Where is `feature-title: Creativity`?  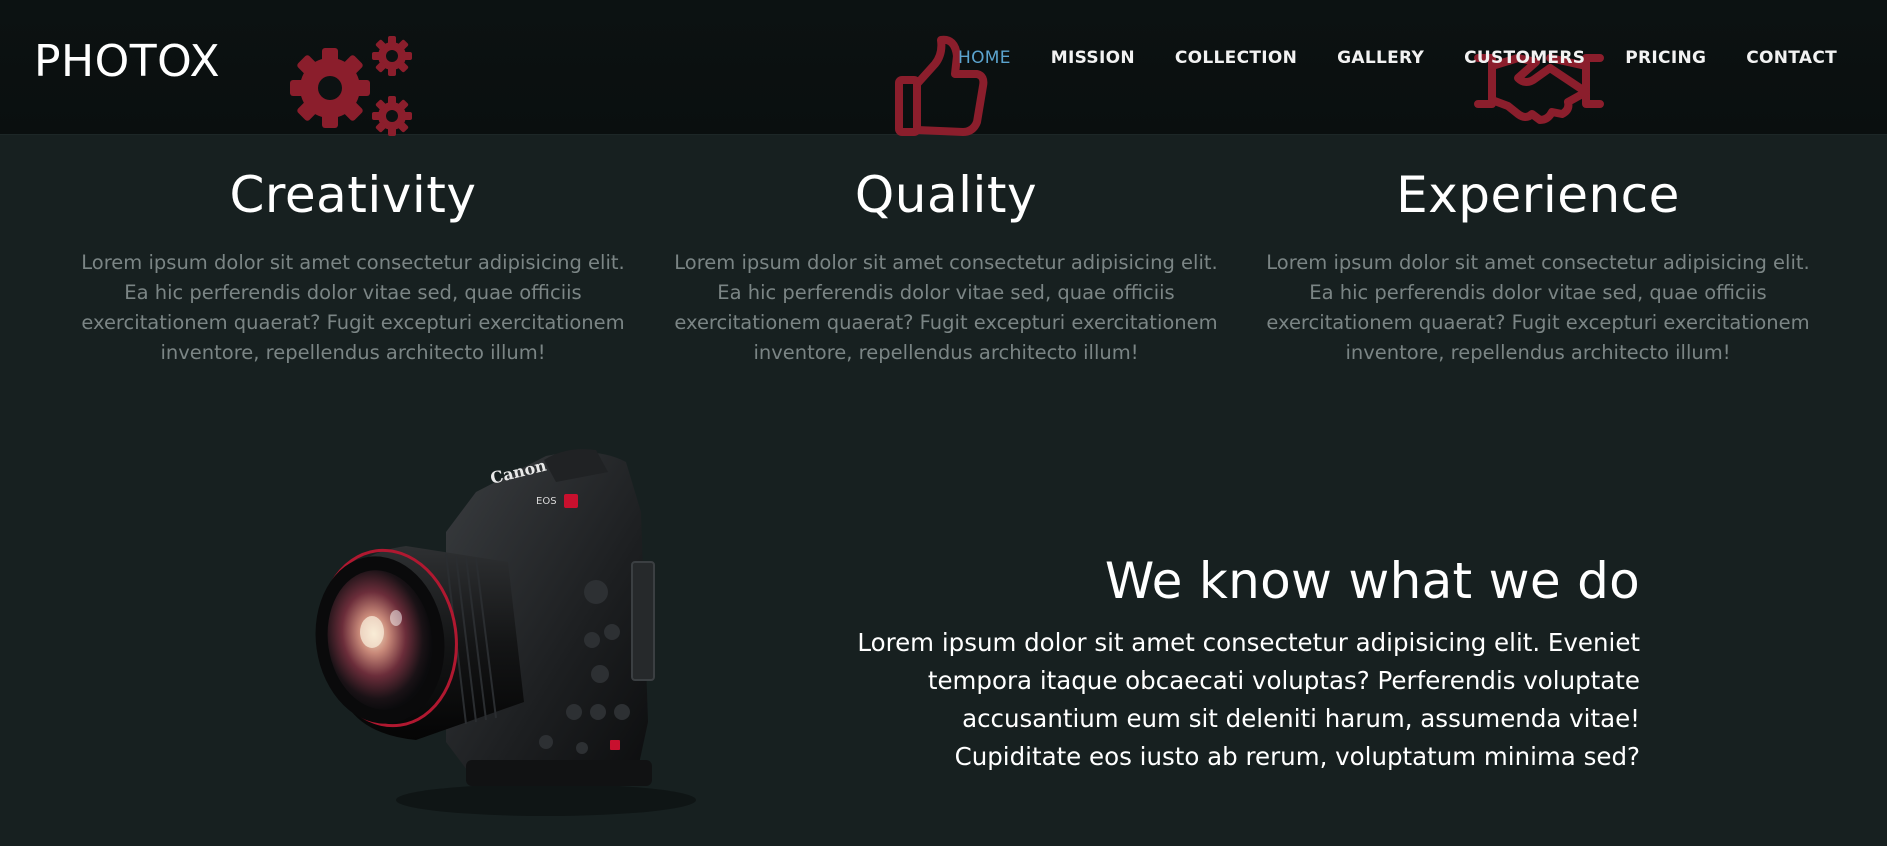
feature-title: Creativity is located at coordinates (353, 195).